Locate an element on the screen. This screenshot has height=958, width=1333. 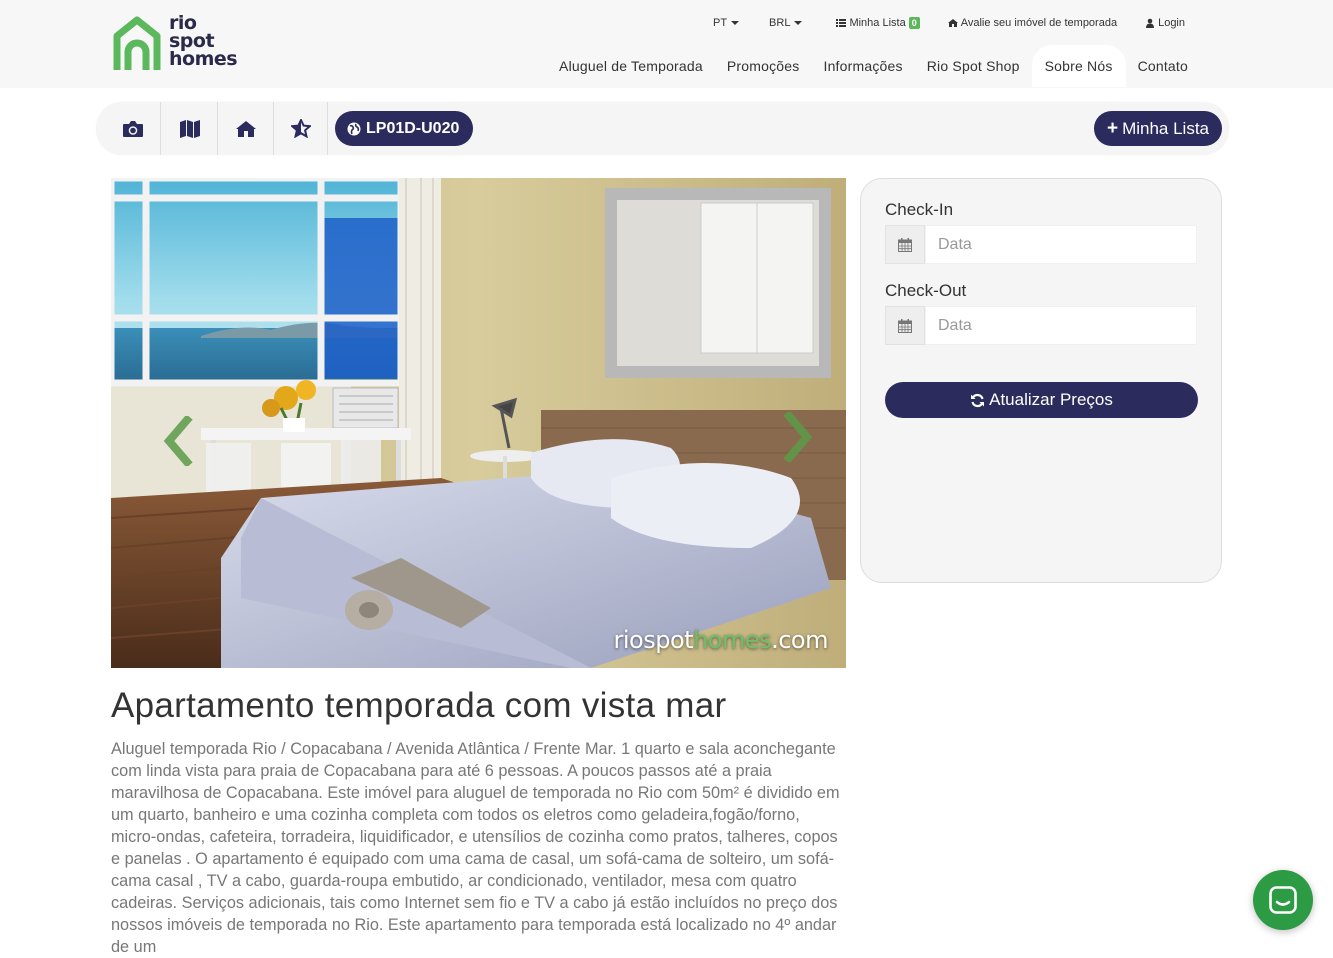
globe-icon is located at coordinates (354, 128).